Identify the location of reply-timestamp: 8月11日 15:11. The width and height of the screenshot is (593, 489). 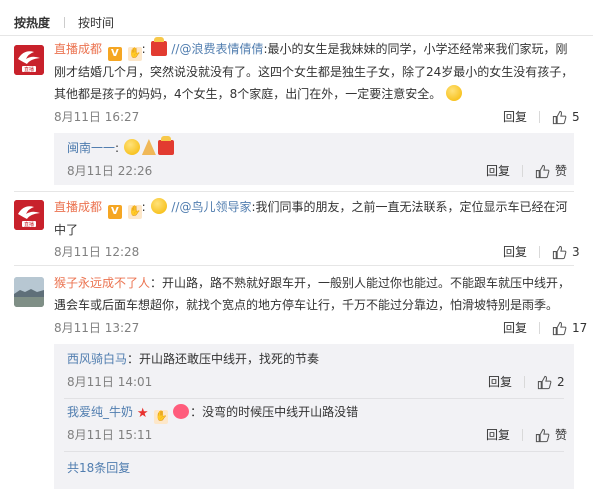
(110, 435).